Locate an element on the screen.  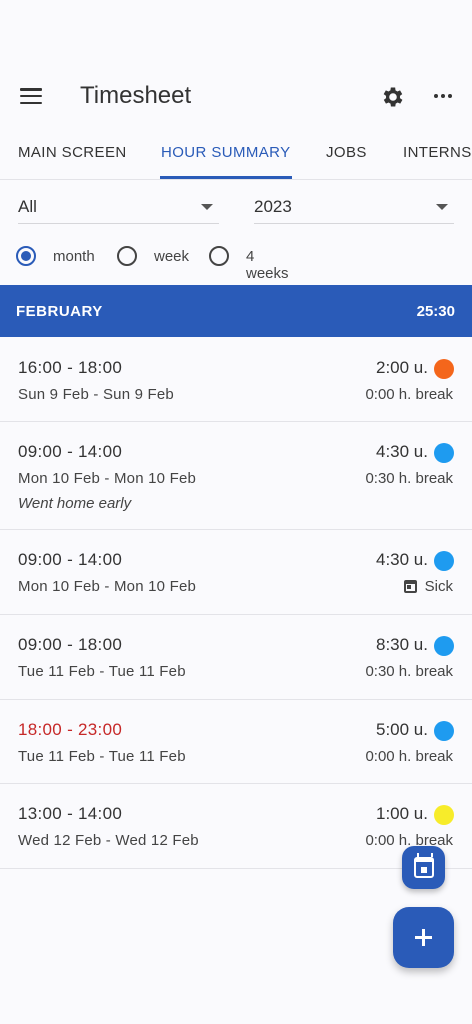
radio-week is located at coordinates (127, 256).